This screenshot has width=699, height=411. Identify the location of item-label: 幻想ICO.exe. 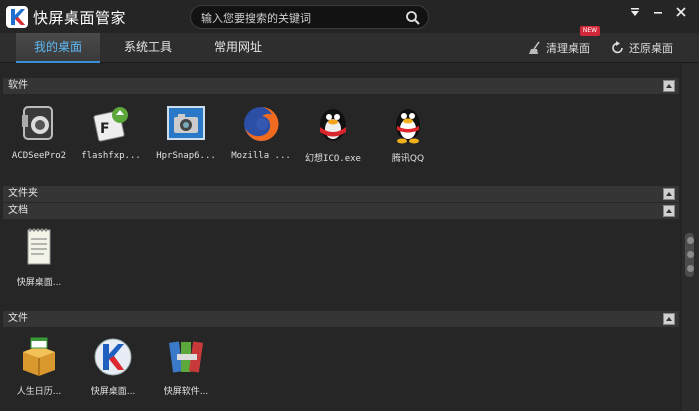
(333, 159).